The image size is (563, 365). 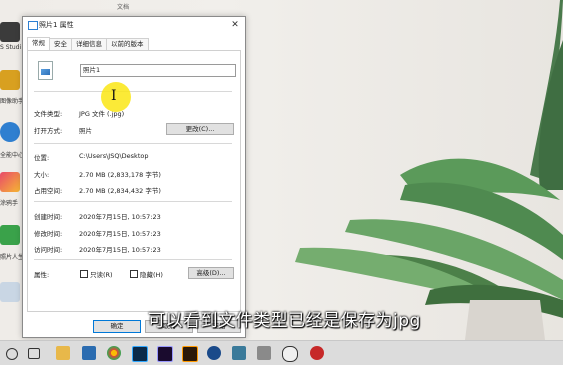 I want to click on size-label: 大小:, so click(x=42, y=175).